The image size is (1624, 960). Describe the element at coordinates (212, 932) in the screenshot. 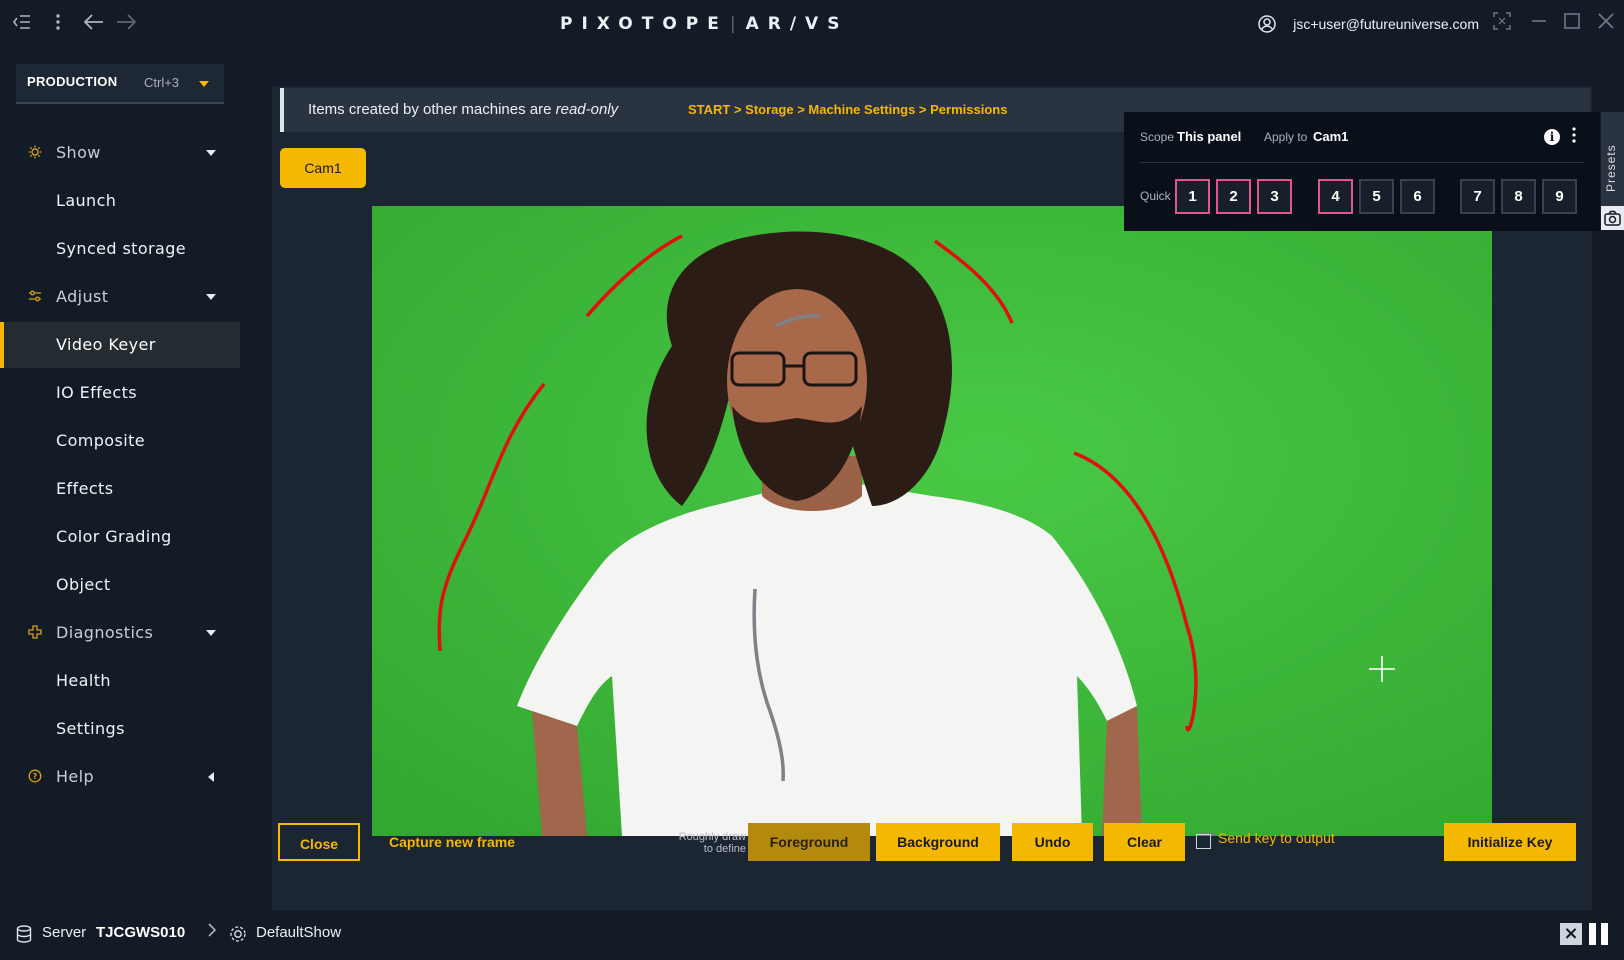

I see `chevron-right-icon` at that location.